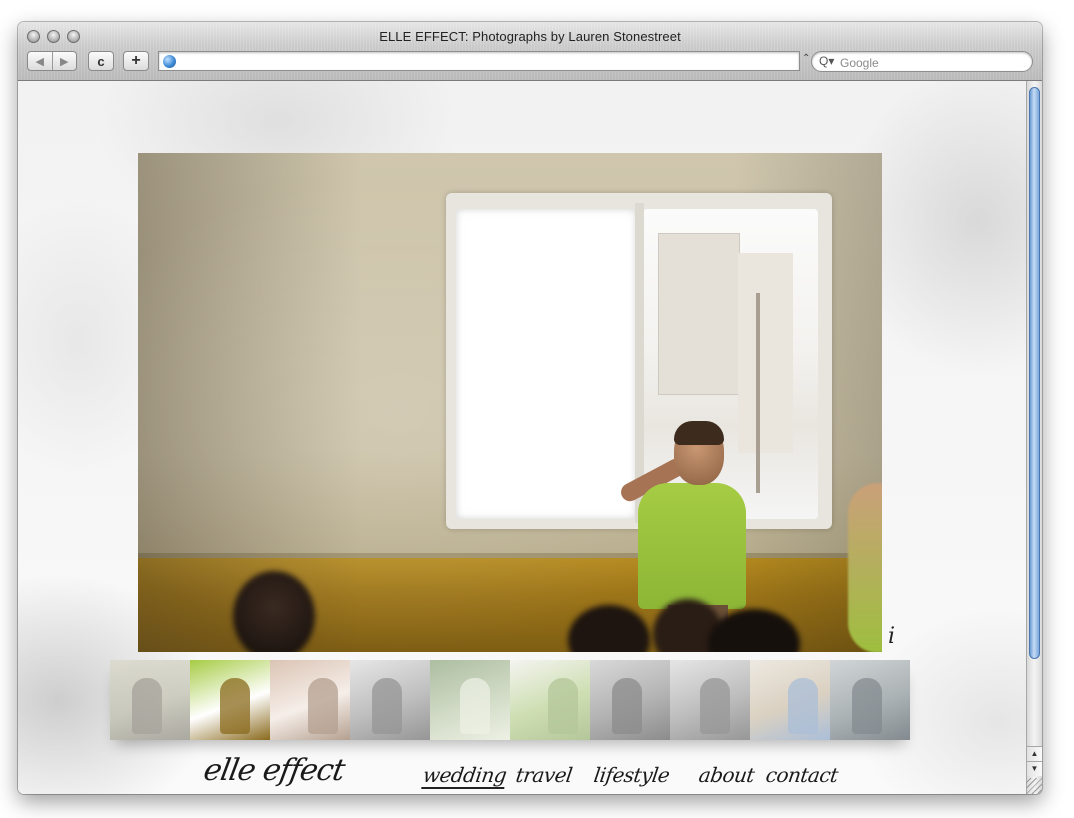  I want to click on nav-link-travel: travel, so click(543, 775).